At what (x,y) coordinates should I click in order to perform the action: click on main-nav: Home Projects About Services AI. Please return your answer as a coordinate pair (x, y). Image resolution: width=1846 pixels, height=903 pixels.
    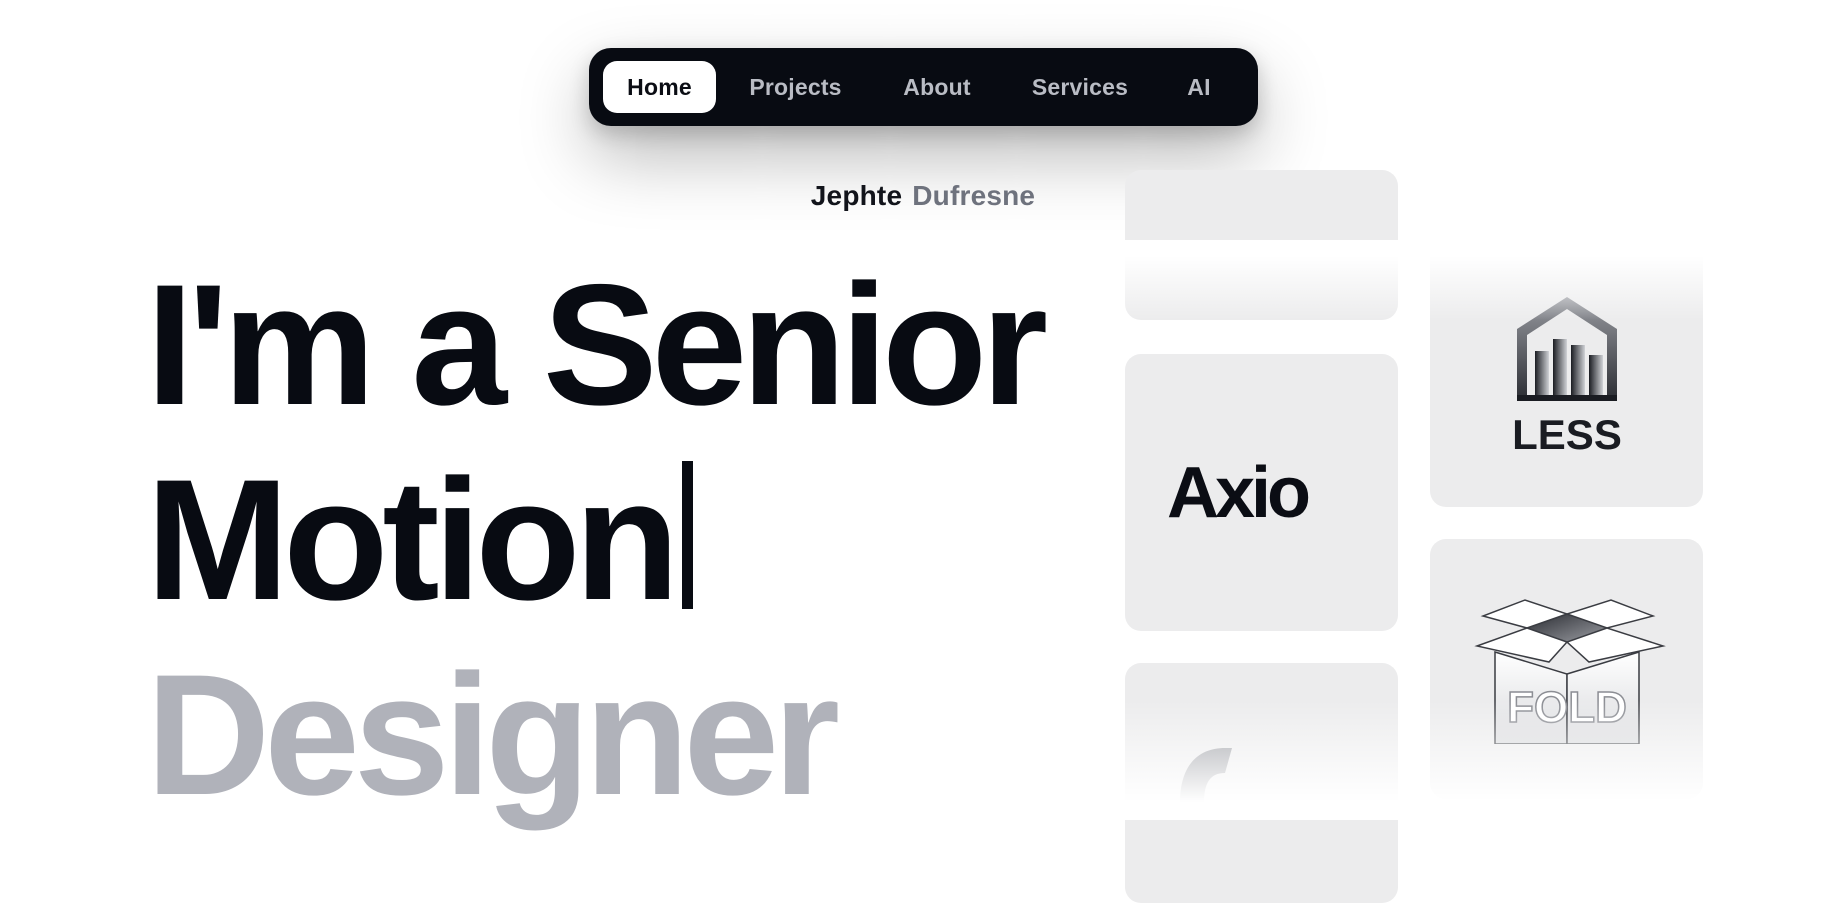
    Looking at the image, I should click on (923, 87).